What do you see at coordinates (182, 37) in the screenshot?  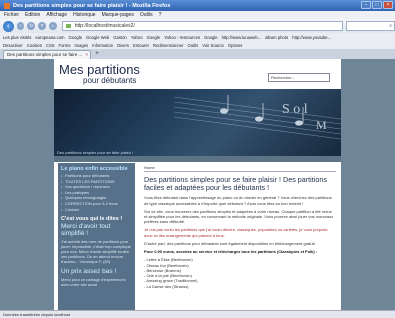 I see `bookmark-item: Yahoo - ressources` at bounding box center [182, 37].